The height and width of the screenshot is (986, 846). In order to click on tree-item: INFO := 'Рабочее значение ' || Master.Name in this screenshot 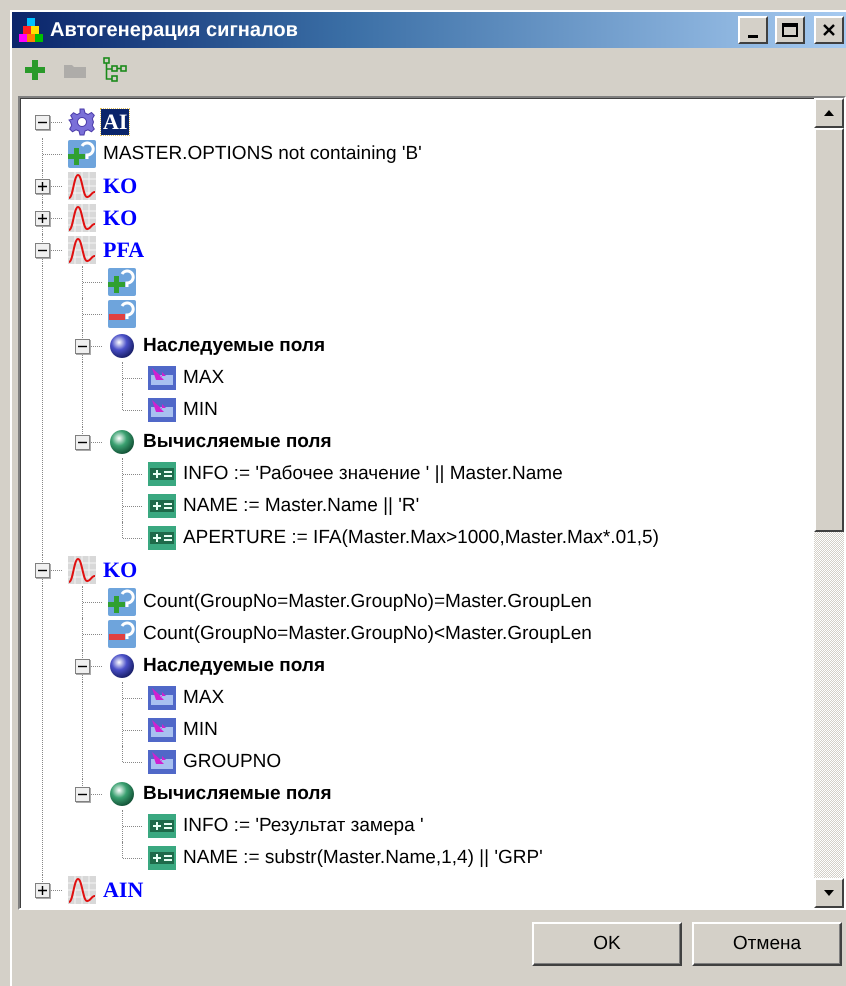, I will do `click(373, 474)`.